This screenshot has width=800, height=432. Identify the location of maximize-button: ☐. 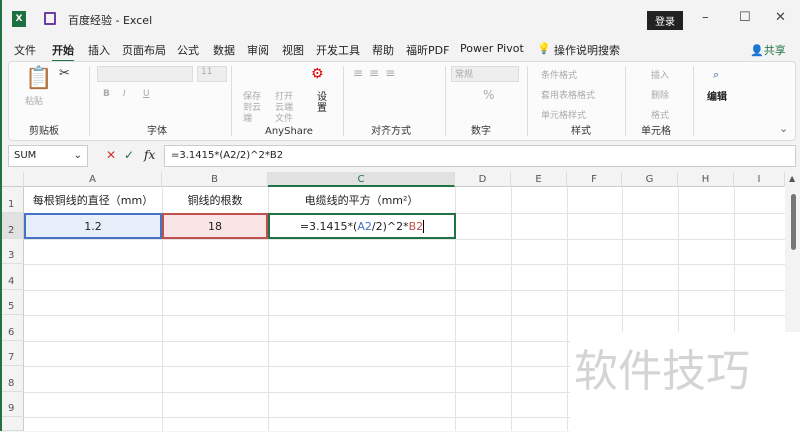
(745, 17).